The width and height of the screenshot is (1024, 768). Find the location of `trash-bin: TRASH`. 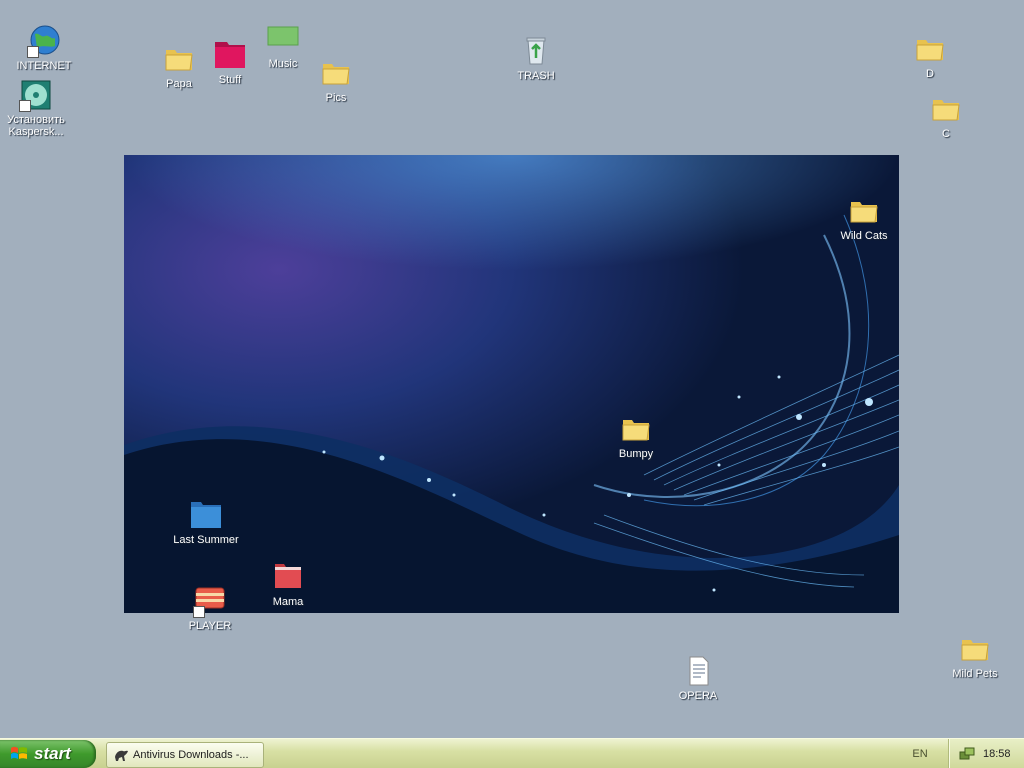

trash-bin: TRASH is located at coordinates (536, 58).